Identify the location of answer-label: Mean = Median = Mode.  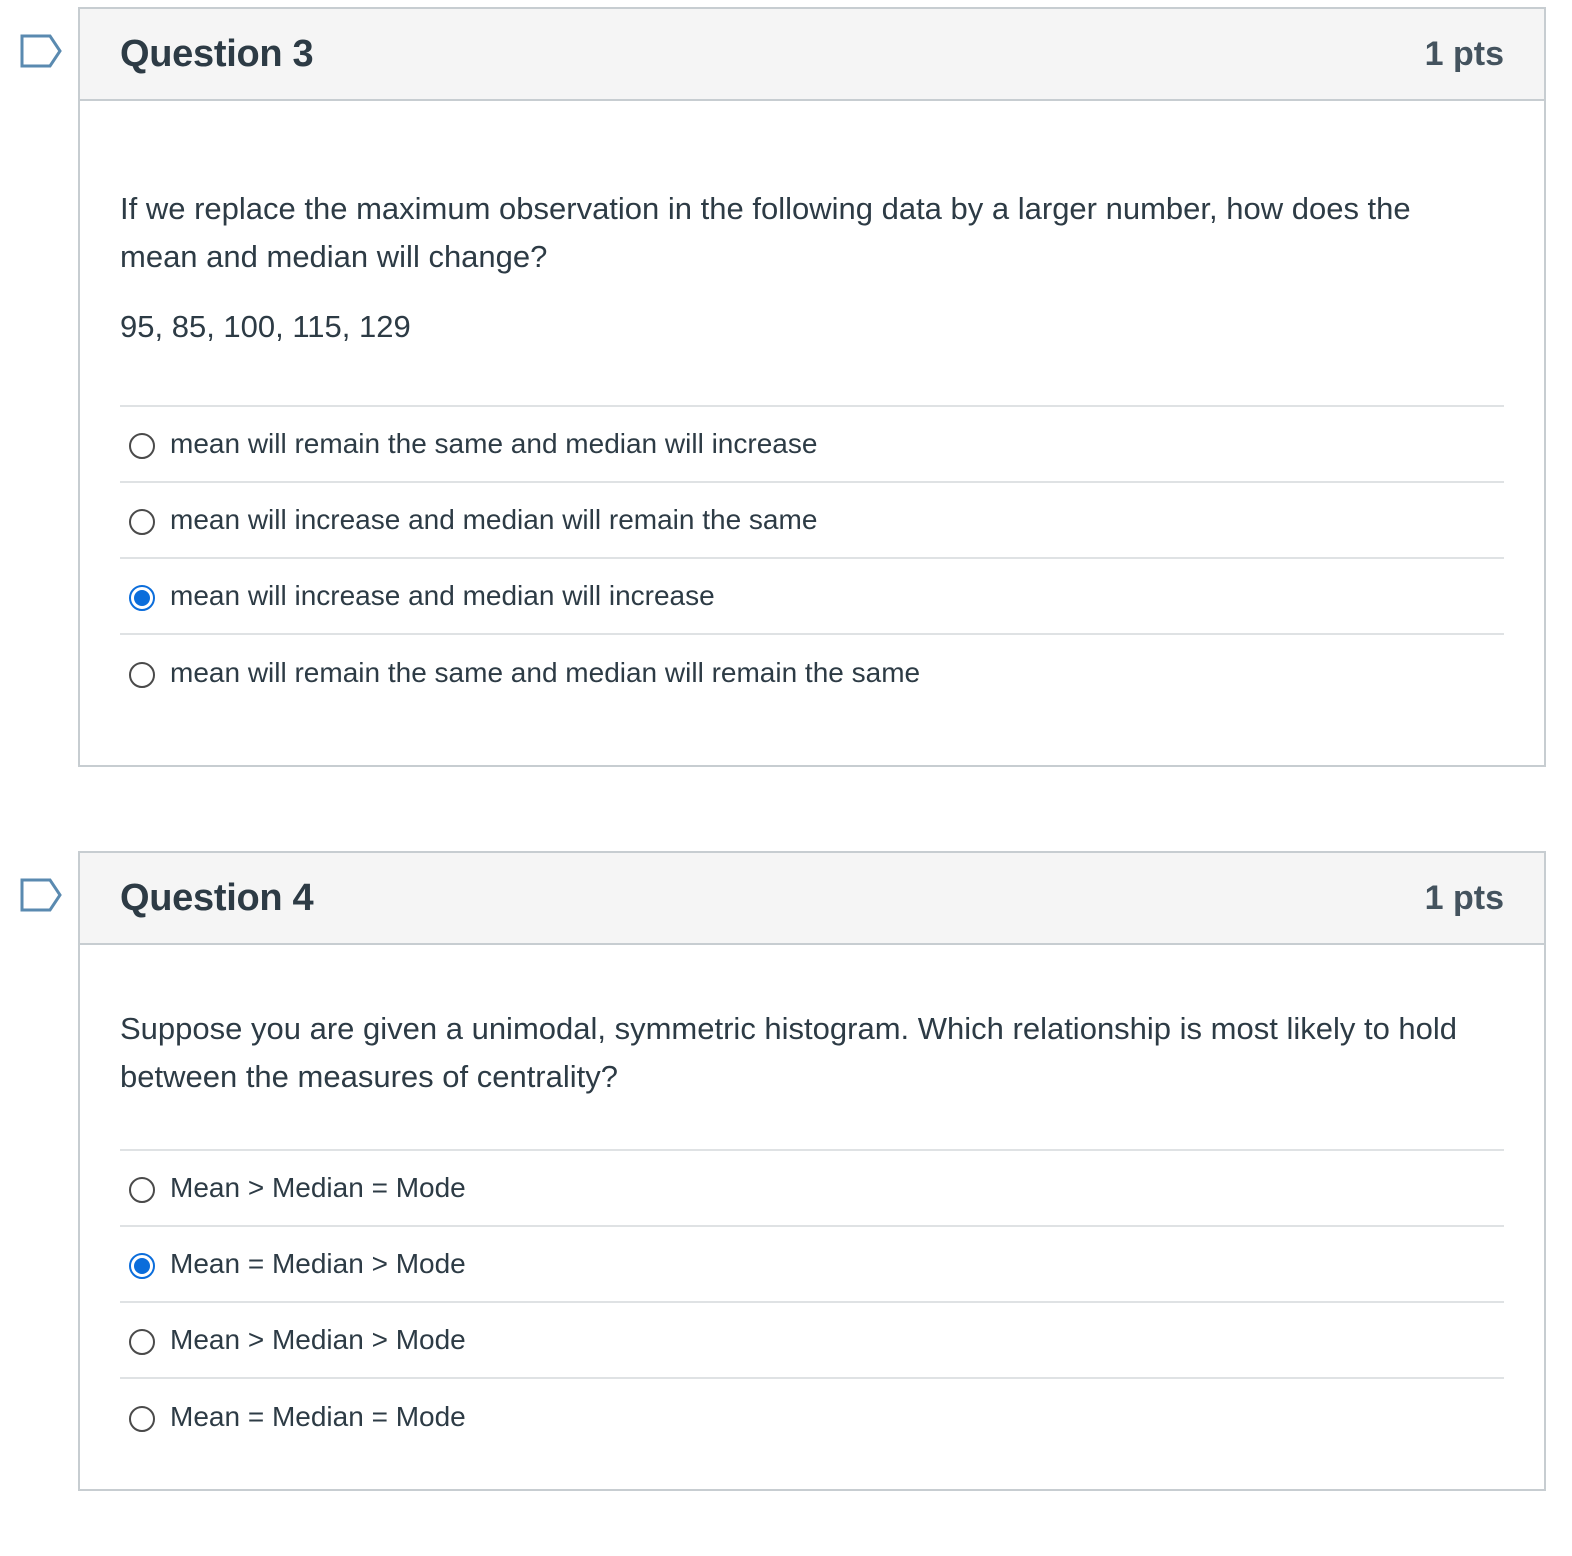
(318, 1416).